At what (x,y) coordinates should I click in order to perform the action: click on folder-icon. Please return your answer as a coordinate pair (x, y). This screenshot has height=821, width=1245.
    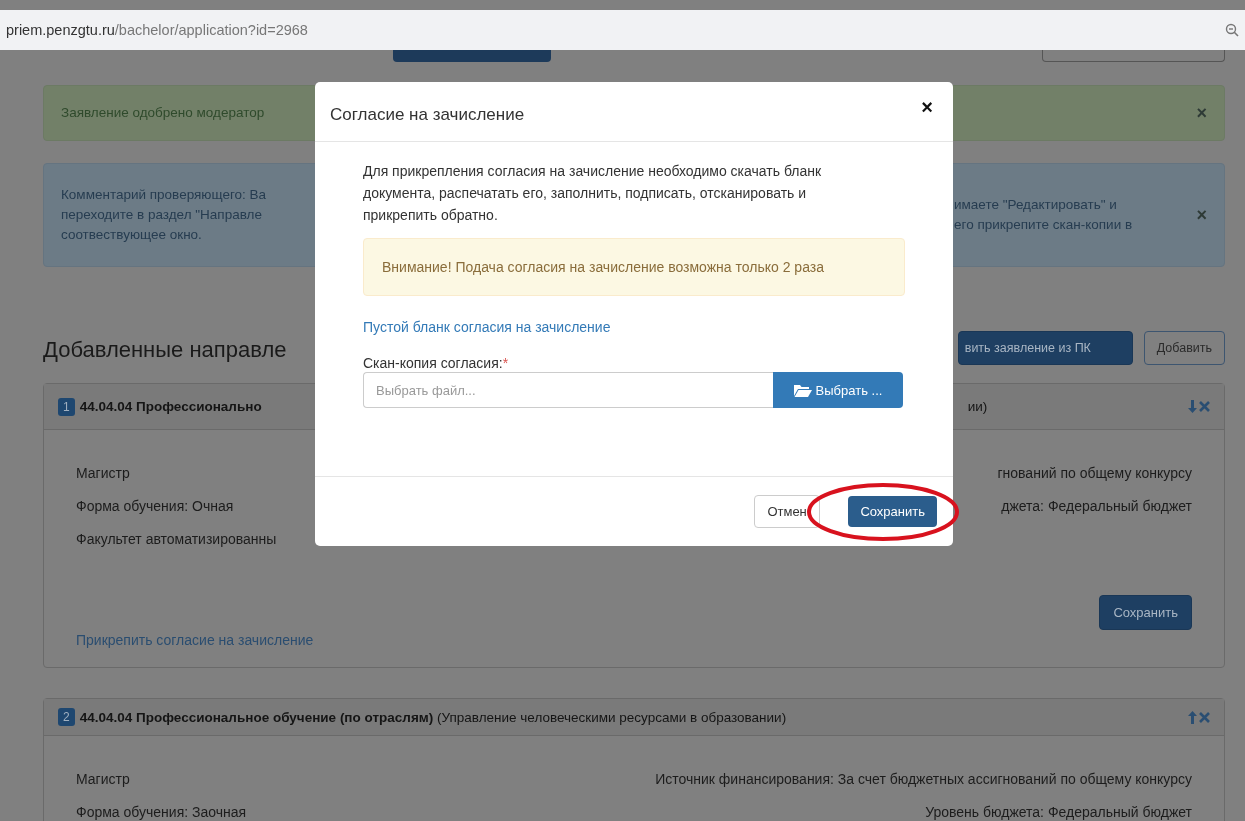
    Looking at the image, I should click on (802, 390).